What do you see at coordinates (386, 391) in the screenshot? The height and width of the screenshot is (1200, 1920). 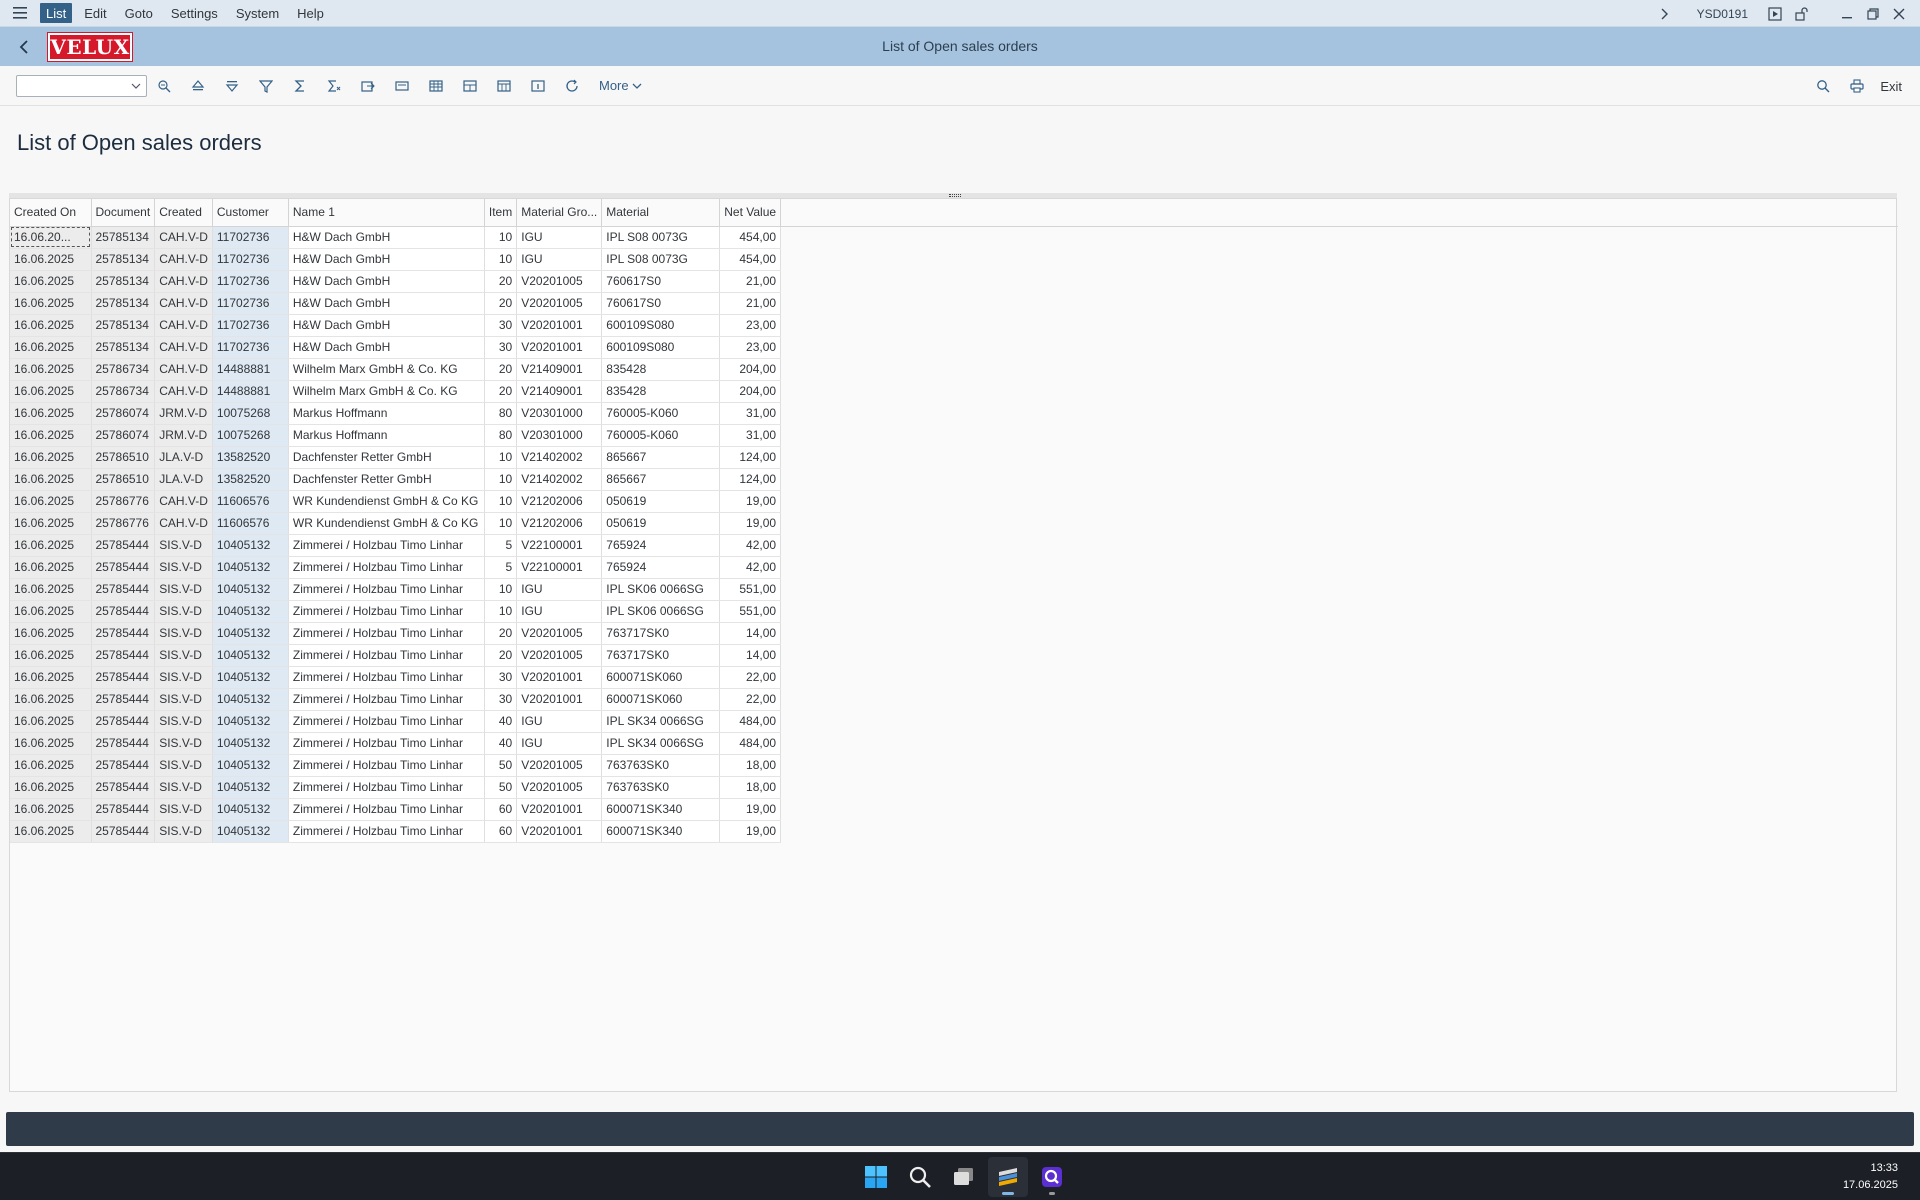 I see `cell-name-1: Wilhelm Marx GmbH & Co. KG` at bounding box center [386, 391].